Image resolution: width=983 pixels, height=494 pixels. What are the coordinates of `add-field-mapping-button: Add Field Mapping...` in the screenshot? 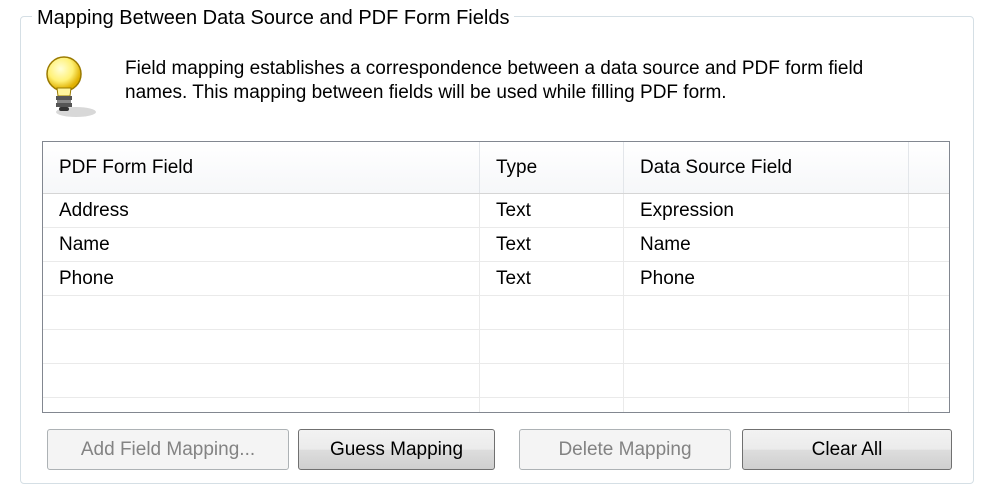 It's located at (168, 449).